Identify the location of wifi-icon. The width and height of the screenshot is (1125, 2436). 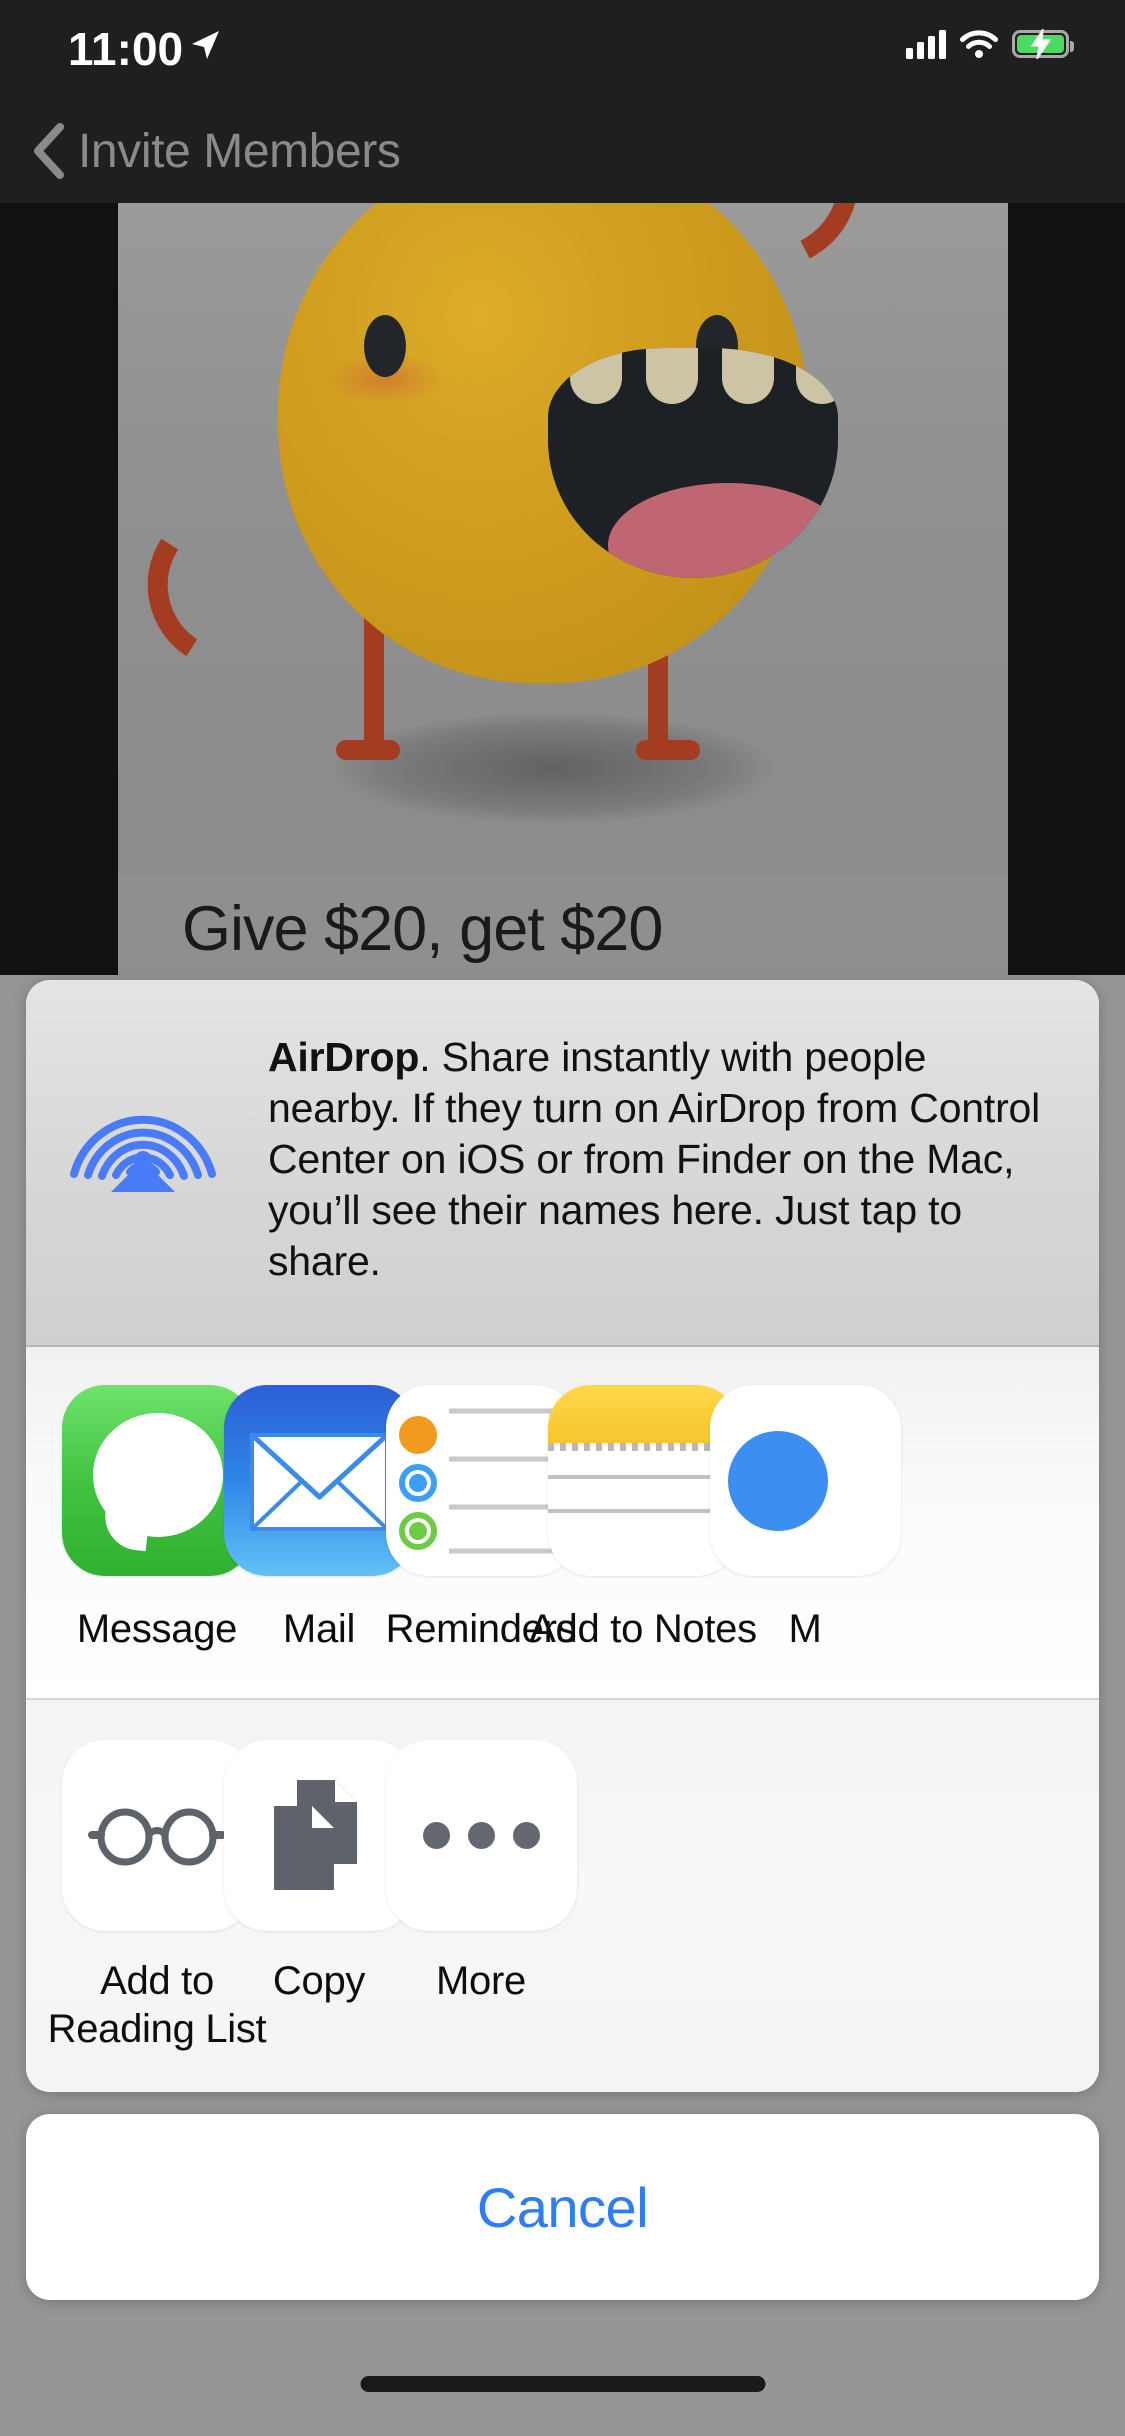
(979, 44).